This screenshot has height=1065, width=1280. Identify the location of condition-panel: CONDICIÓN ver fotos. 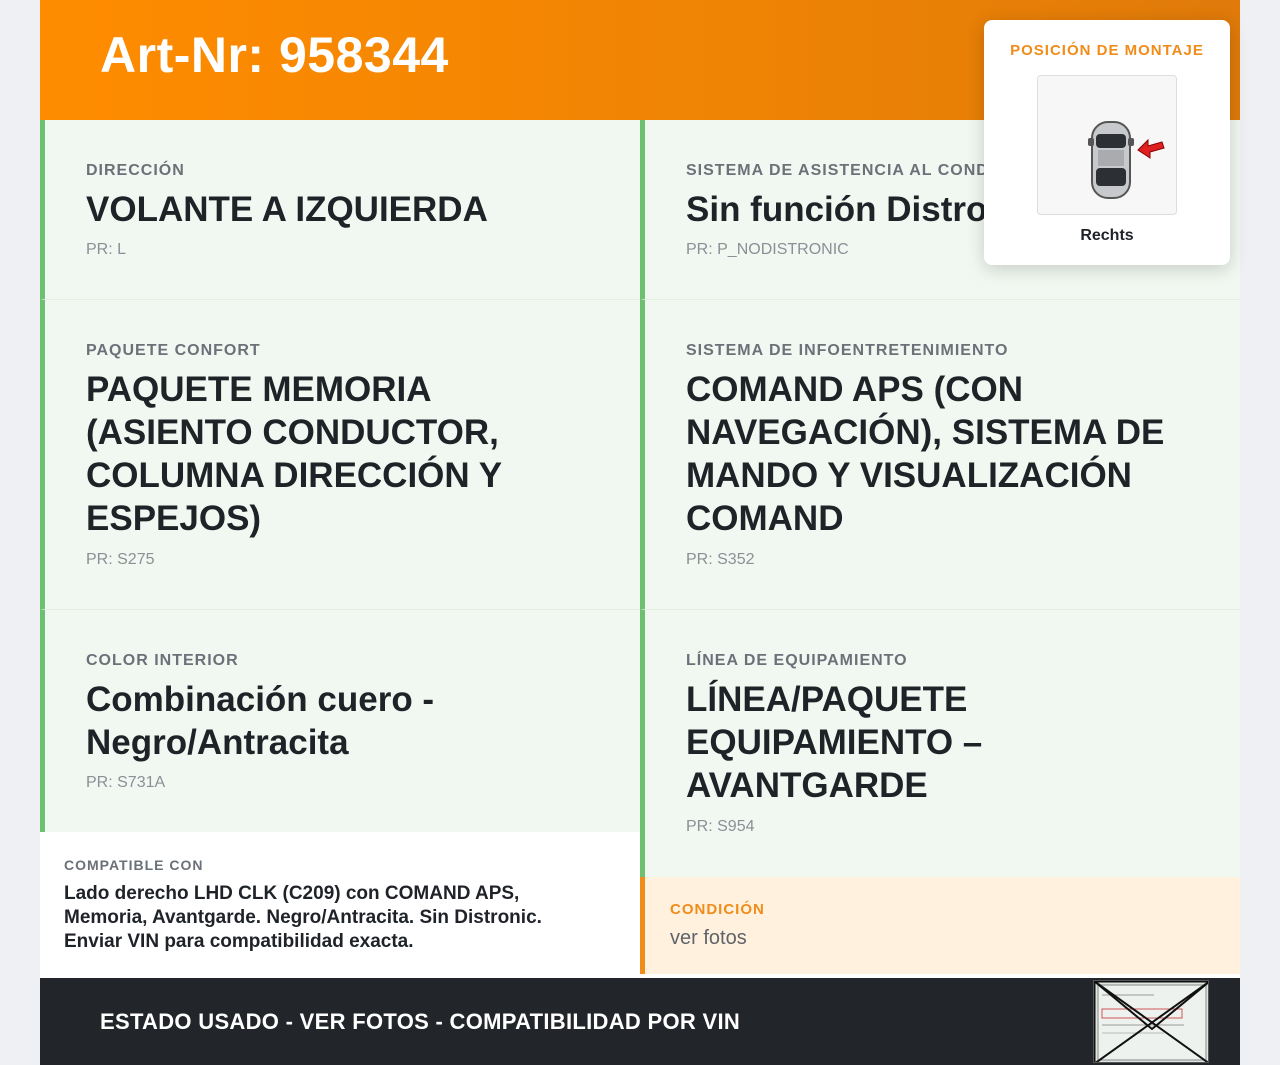
(940, 925).